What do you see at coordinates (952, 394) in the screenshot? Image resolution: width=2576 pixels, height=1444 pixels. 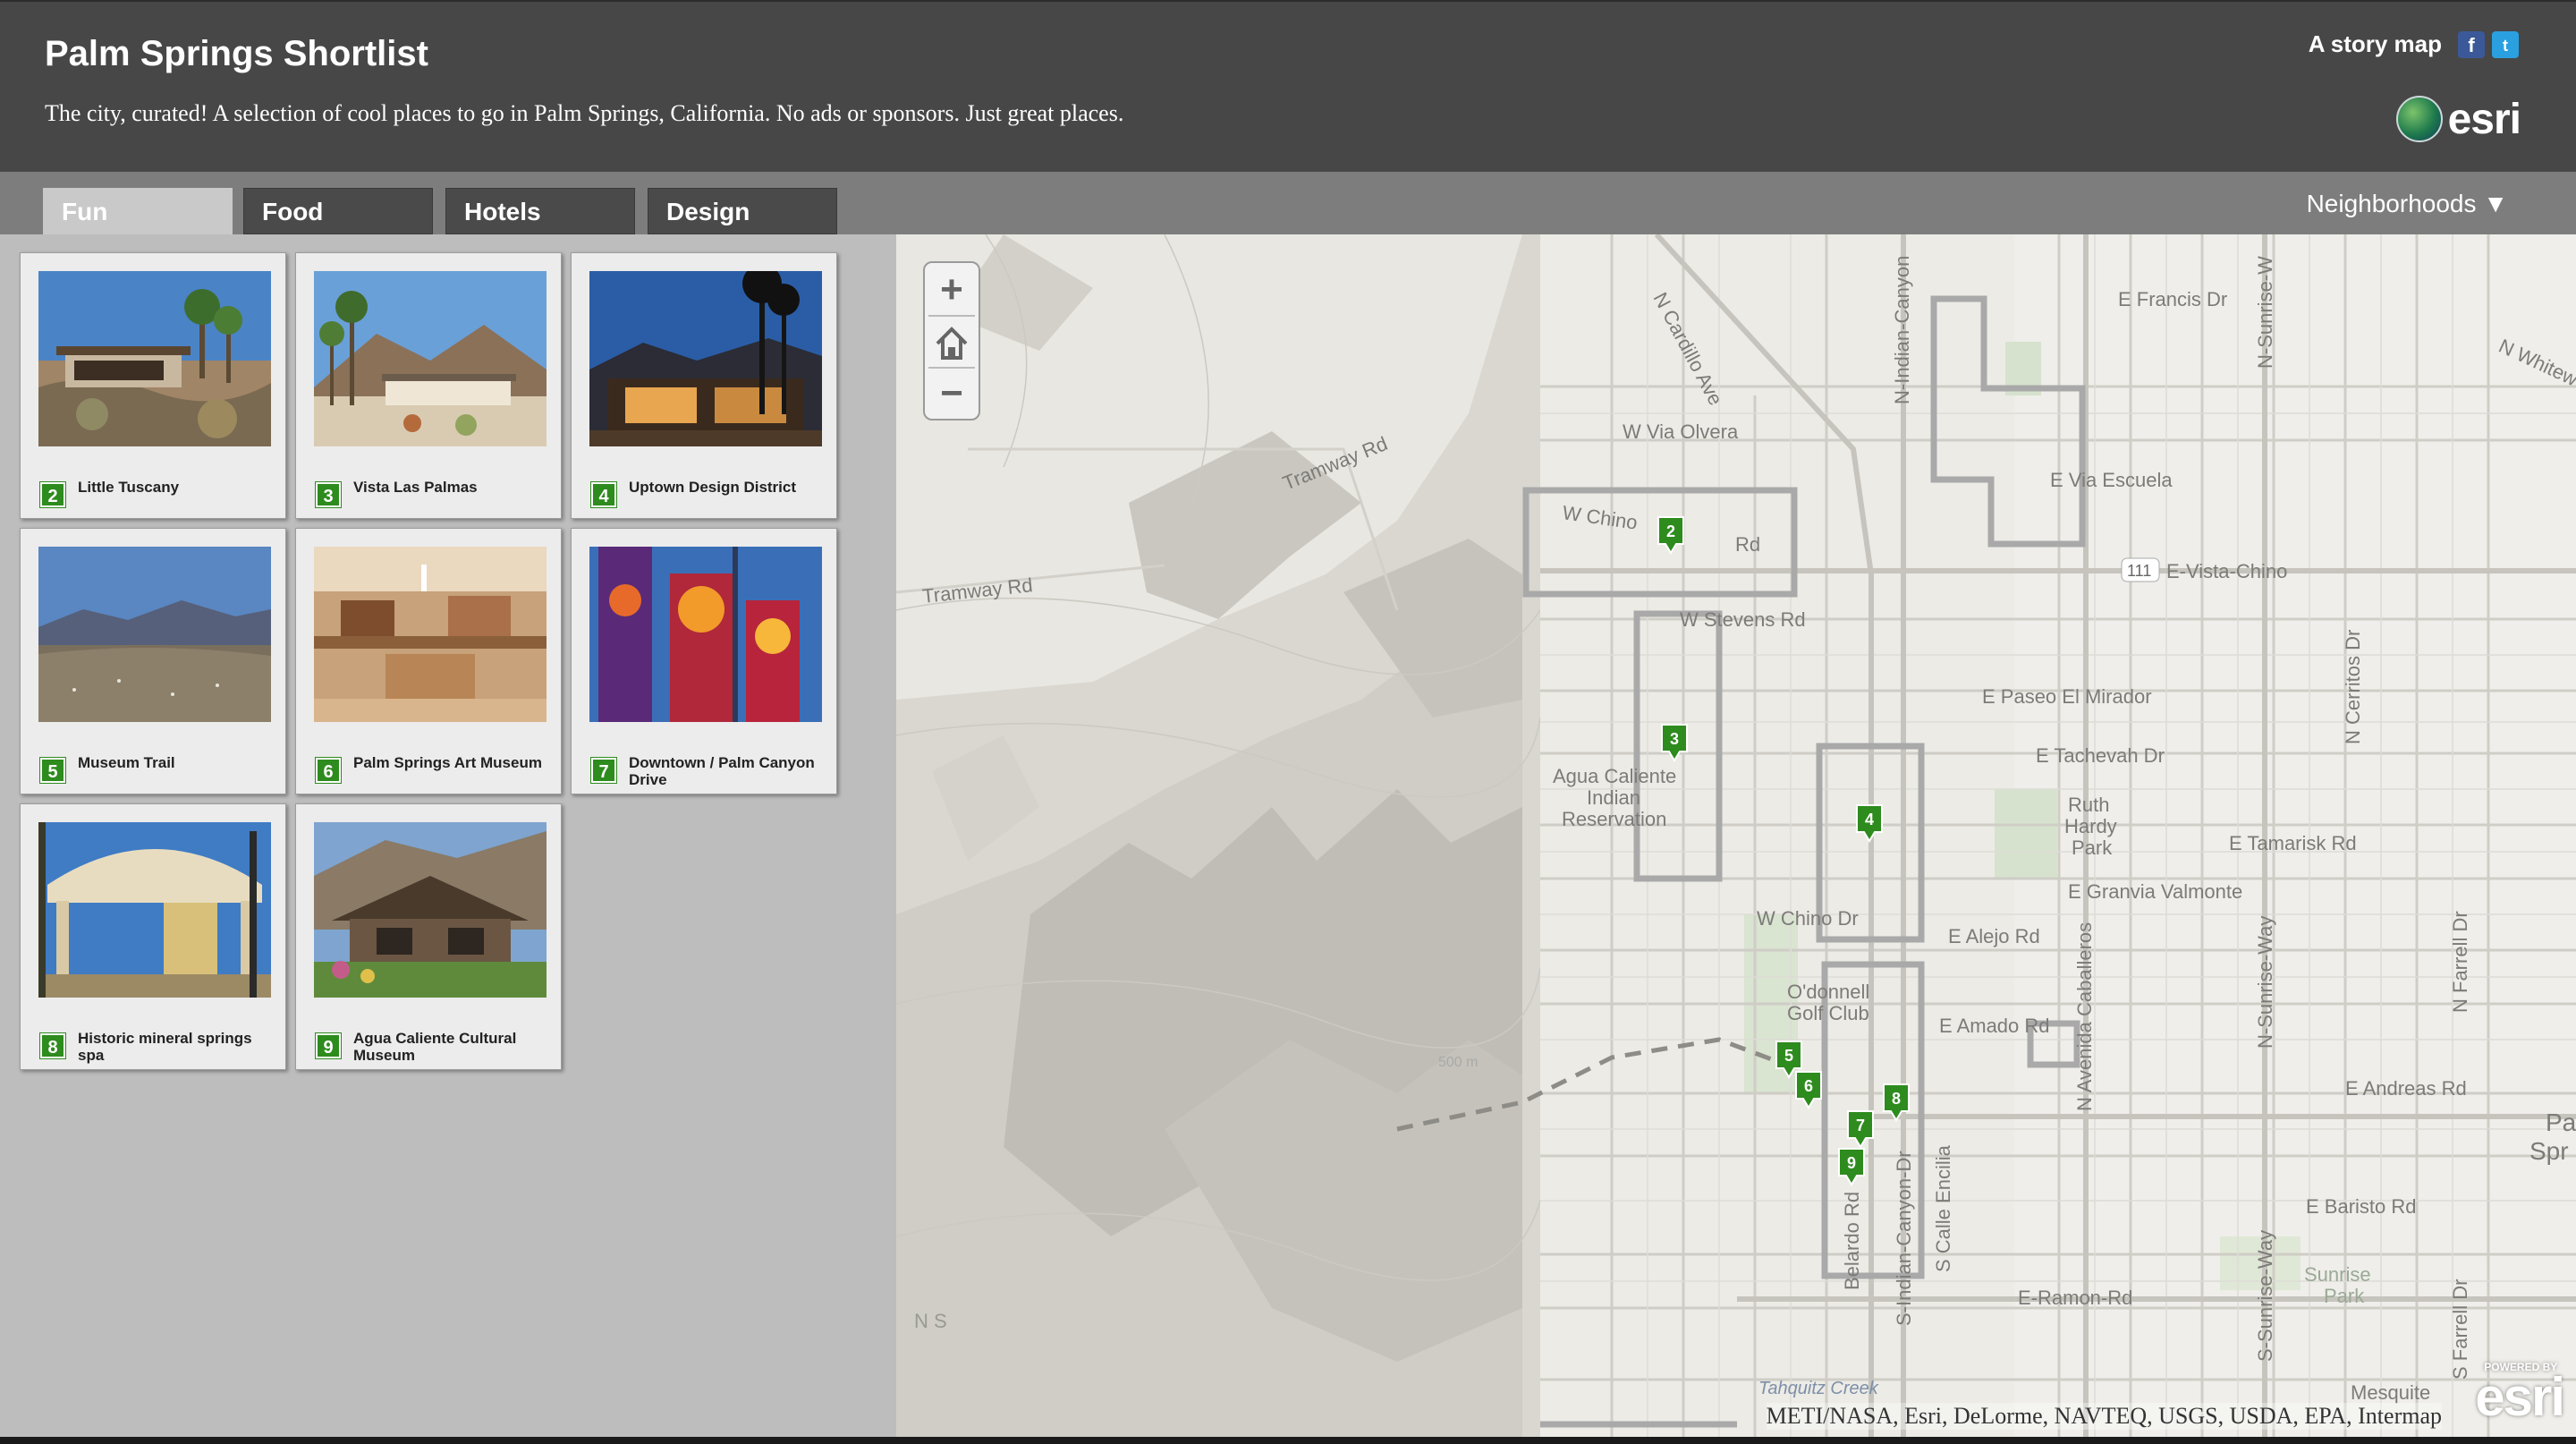 I see `zoom-out-button: −` at bounding box center [952, 394].